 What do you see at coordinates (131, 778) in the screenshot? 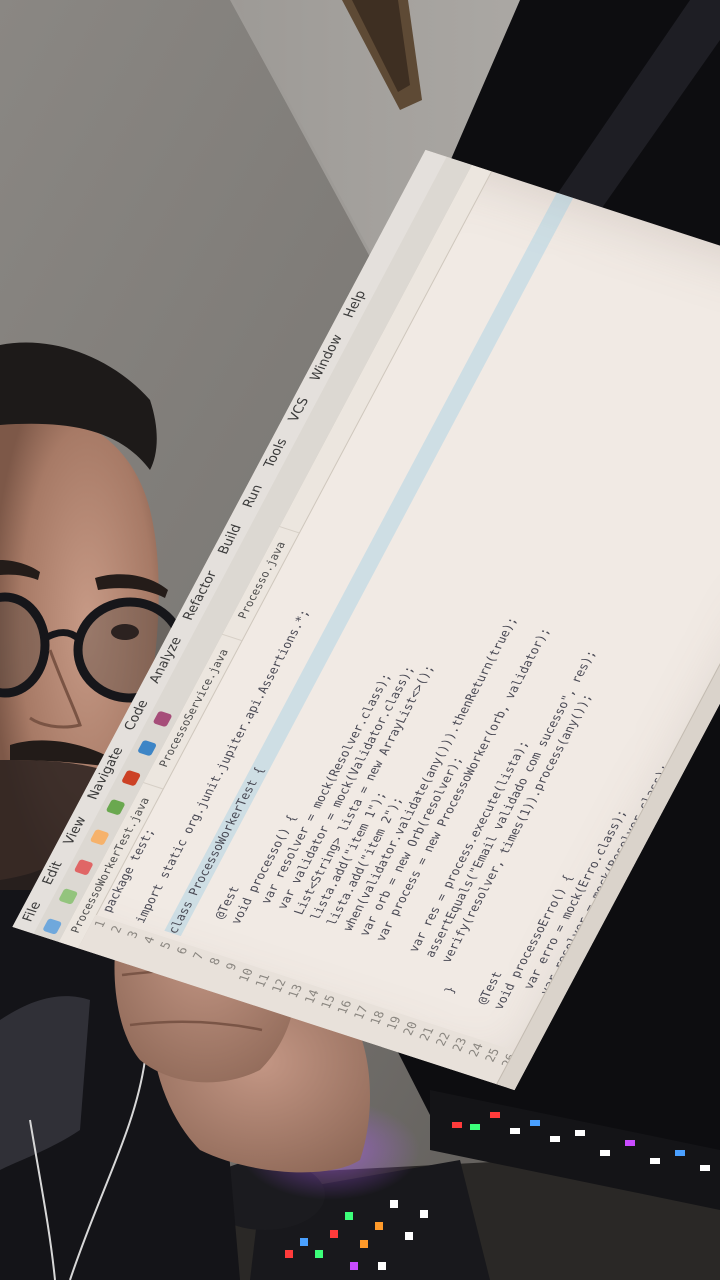
I see `debug-icon` at bounding box center [131, 778].